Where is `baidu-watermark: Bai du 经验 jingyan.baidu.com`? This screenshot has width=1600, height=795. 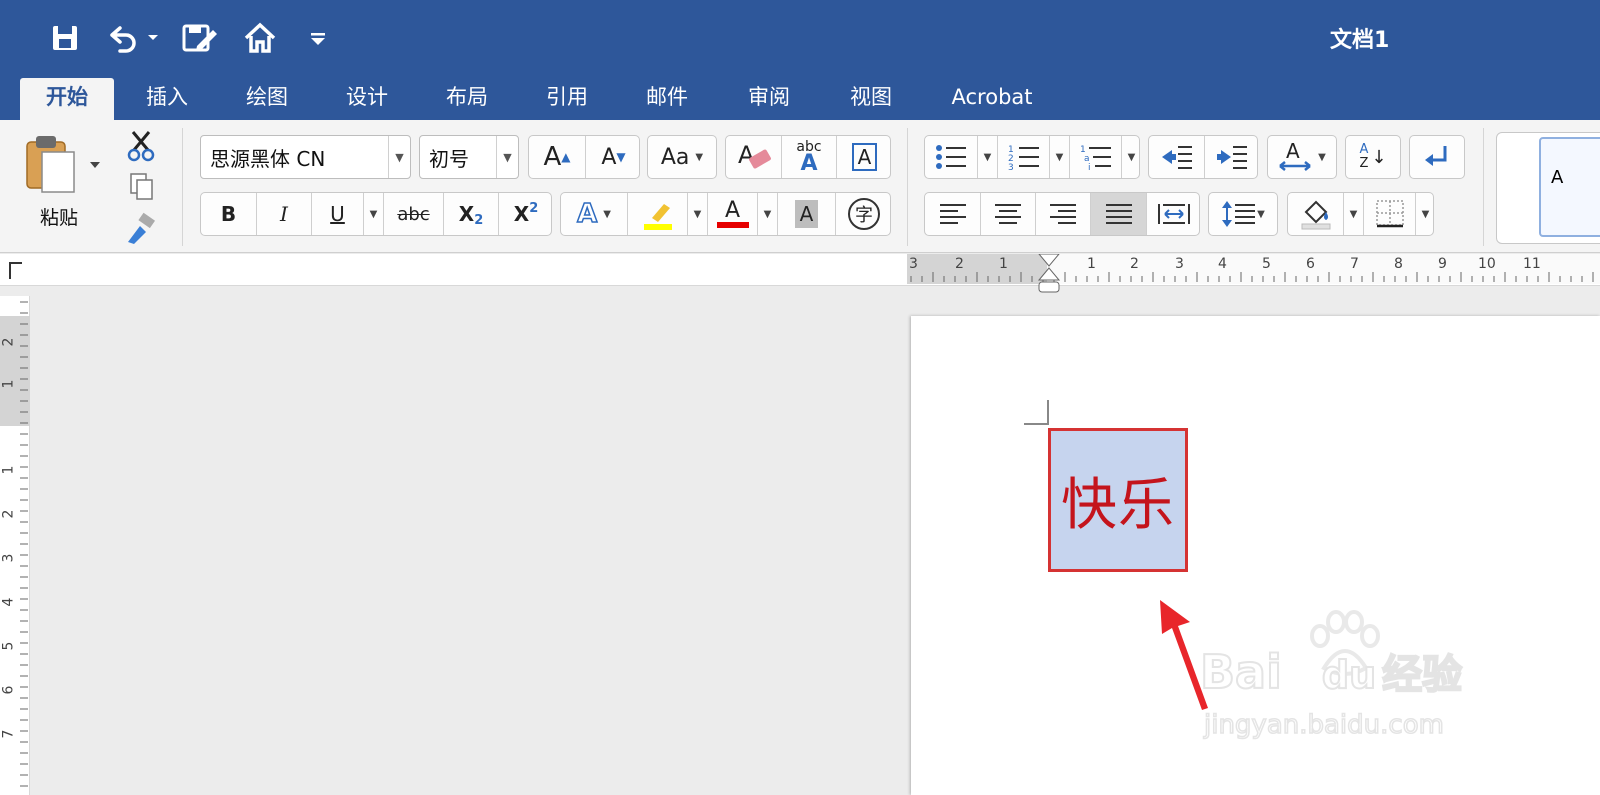 baidu-watermark: Bai du 经验 jingyan.baidu.com is located at coordinates (1344, 685).